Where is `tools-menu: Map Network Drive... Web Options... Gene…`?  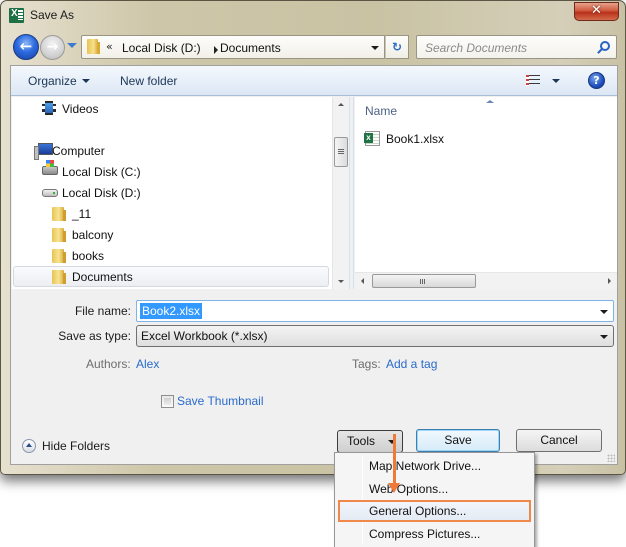 tools-menu: Map Network Drive... Web Options... Gene… is located at coordinates (434, 499).